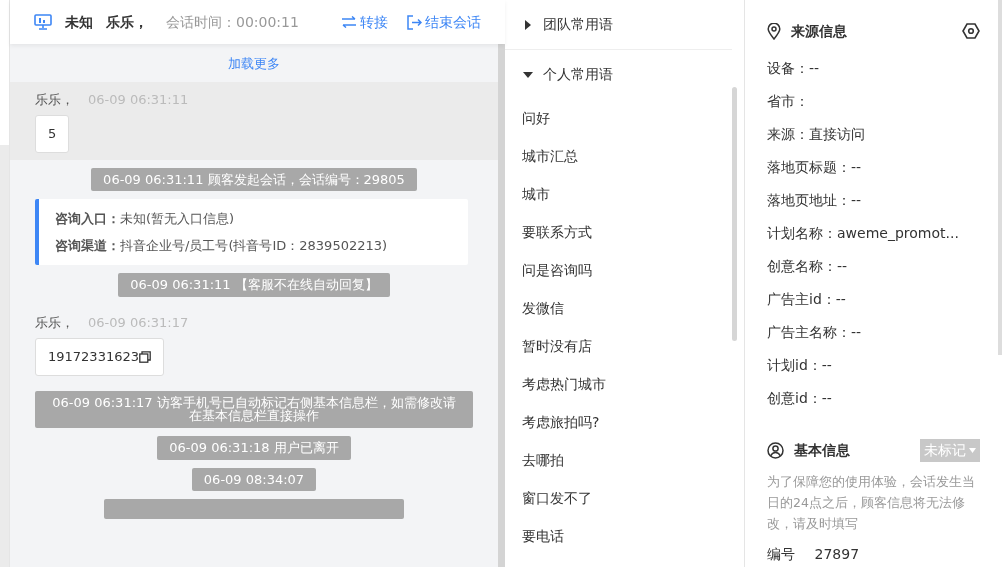 The width and height of the screenshot is (1002, 567). Describe the element at coordinates (775, 450) in the screenshot. I see `user-icon` at that location.